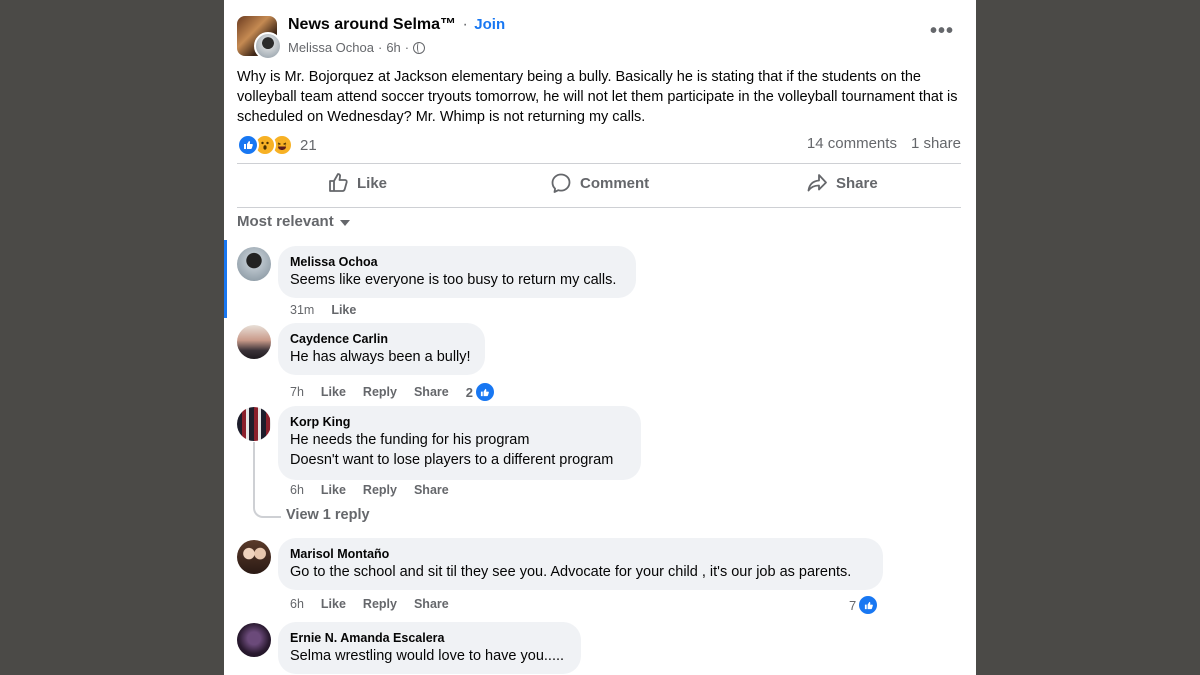 The width and height of the screenshot is (1200, 675). Describe the element at coordinates (268, 46) in the screenshot. I see `author-avatar` at that location.